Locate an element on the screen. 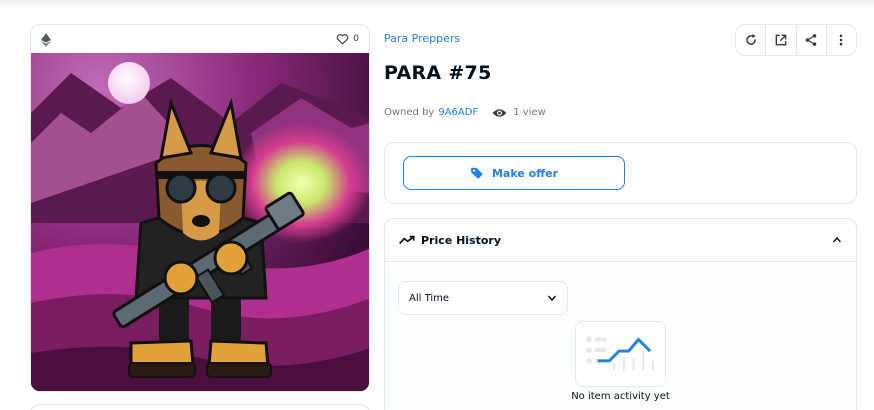  owner-row: Owned by 9A6ADF 1 view is located at coordinates (465, 112).